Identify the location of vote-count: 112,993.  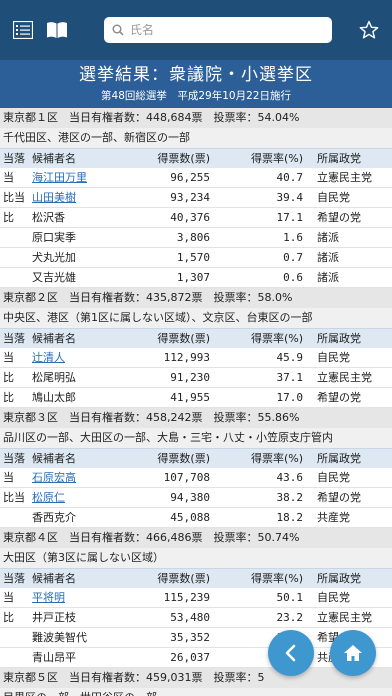
(186, 357).